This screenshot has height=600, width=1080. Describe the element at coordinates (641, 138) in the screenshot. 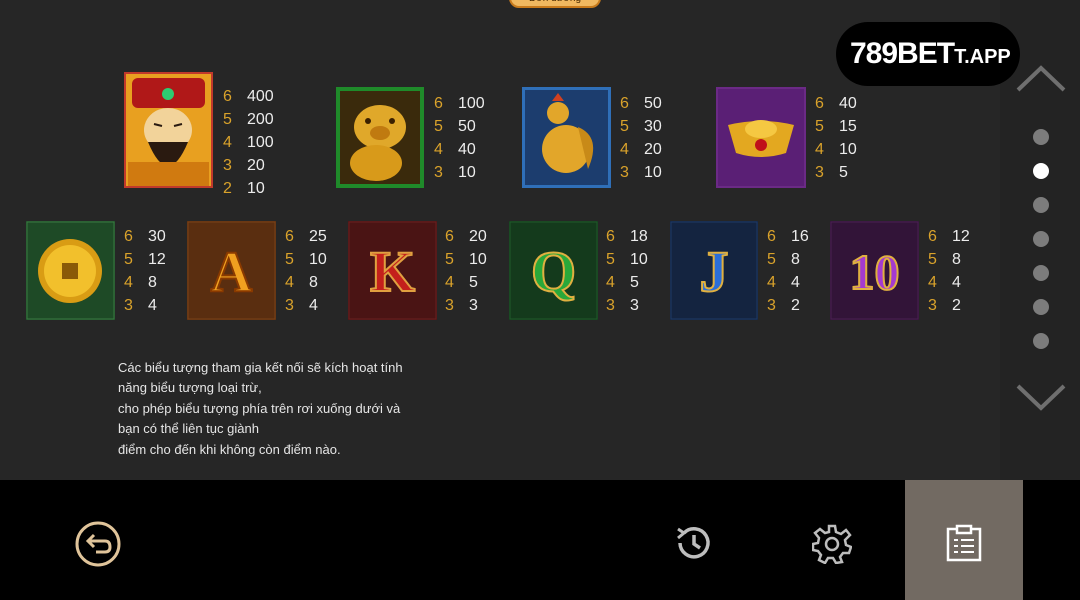

I see `paytable-golden-rooster: 6 50 5 30 4 20 3 10` at that location.